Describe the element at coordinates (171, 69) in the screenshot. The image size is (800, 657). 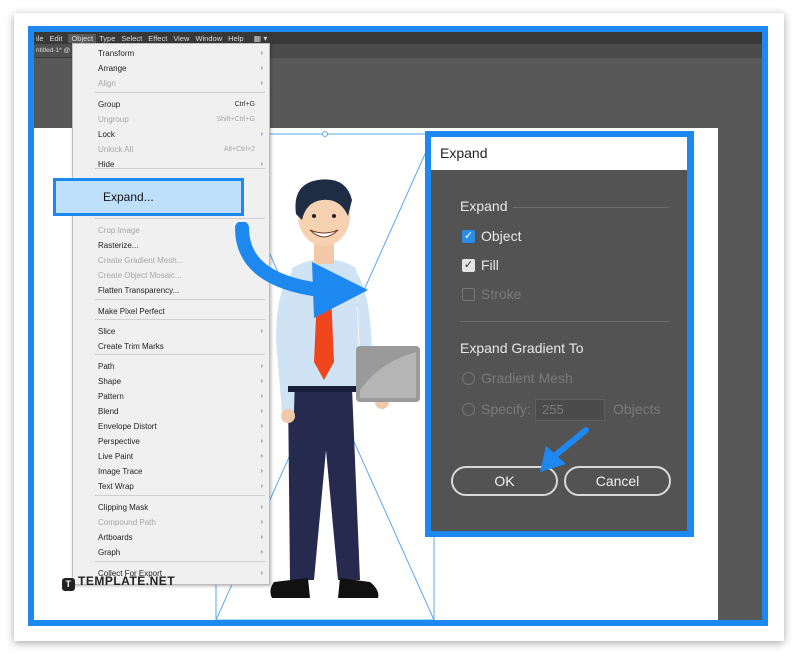
I see `menu-item-arrange: Arrange ›` at that location.